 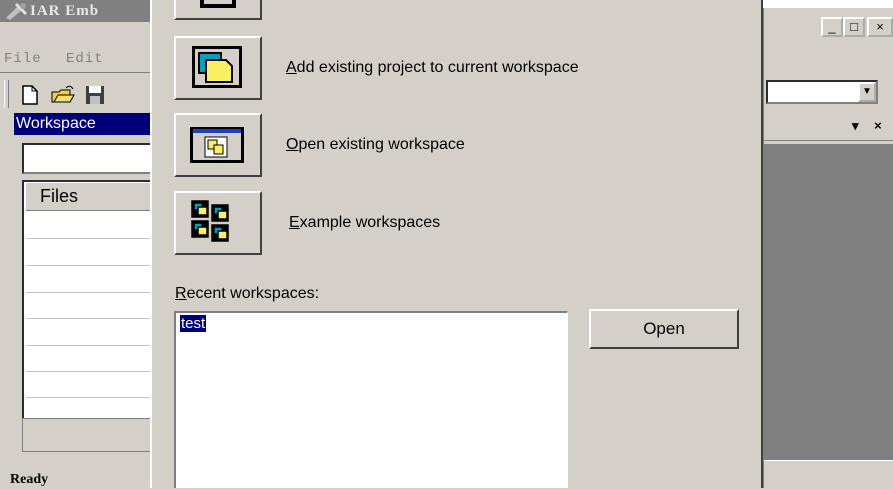 I want to click on open-workspace-button, so click(x=218, y=145).